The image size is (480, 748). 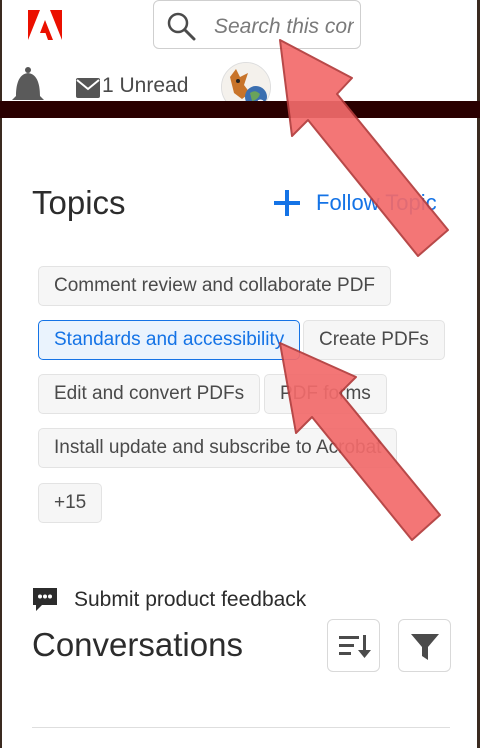 I want to click on filter-icon, so click(x=424, y=646).